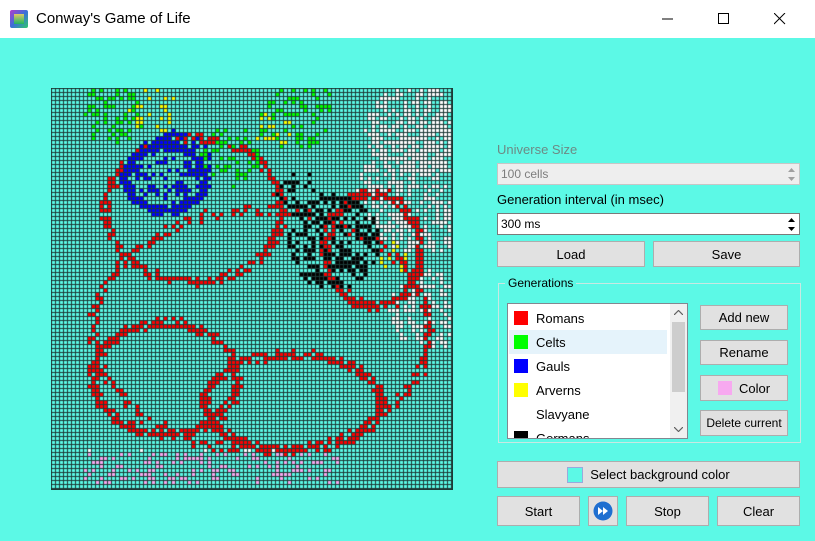 The image size is (815, 541). I want to click on title-bar: Conway's Game of Life, so click(407, 19).